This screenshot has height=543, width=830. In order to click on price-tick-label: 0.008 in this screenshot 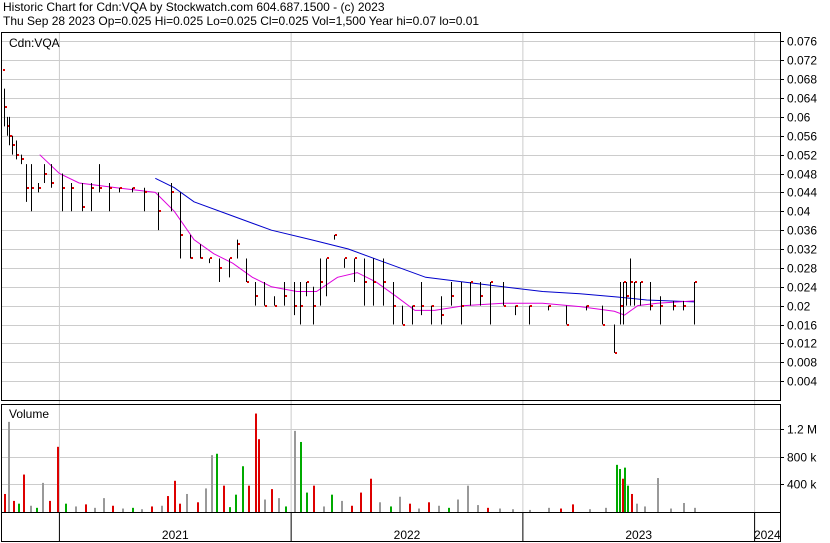, I will do `click(802, 363)`.